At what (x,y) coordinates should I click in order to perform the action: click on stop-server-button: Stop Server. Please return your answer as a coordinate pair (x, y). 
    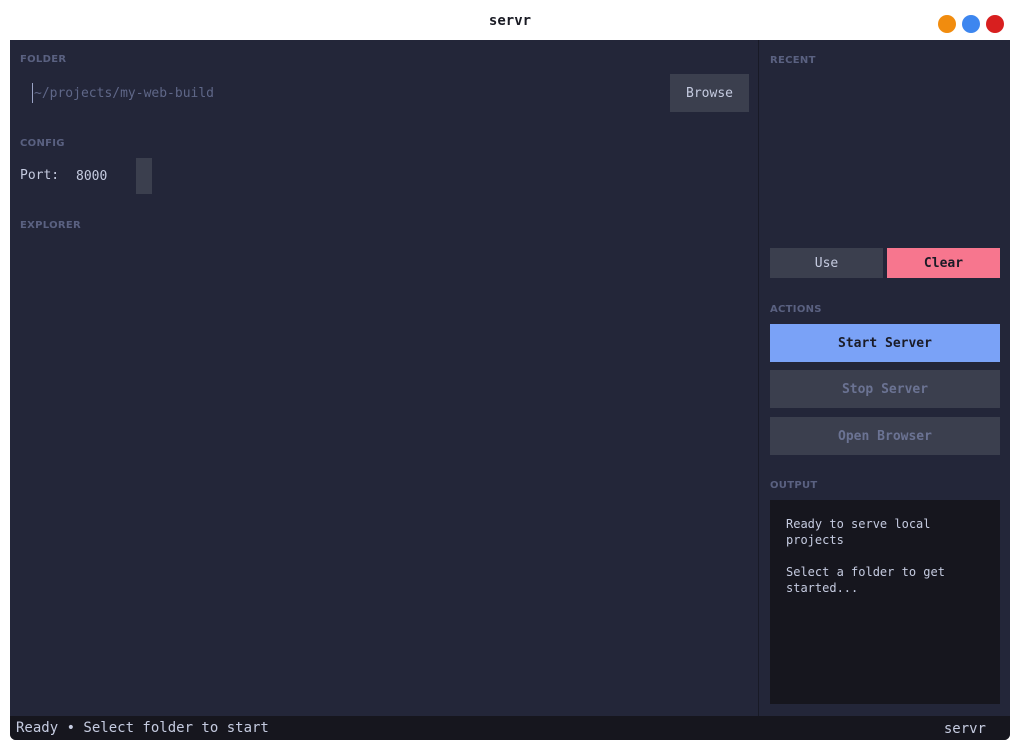
    Looking at the image, I should click on (885, 389).